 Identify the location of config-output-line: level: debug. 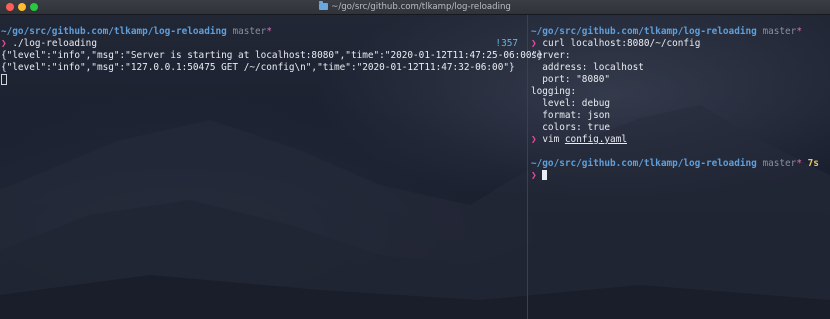
(571, 103).